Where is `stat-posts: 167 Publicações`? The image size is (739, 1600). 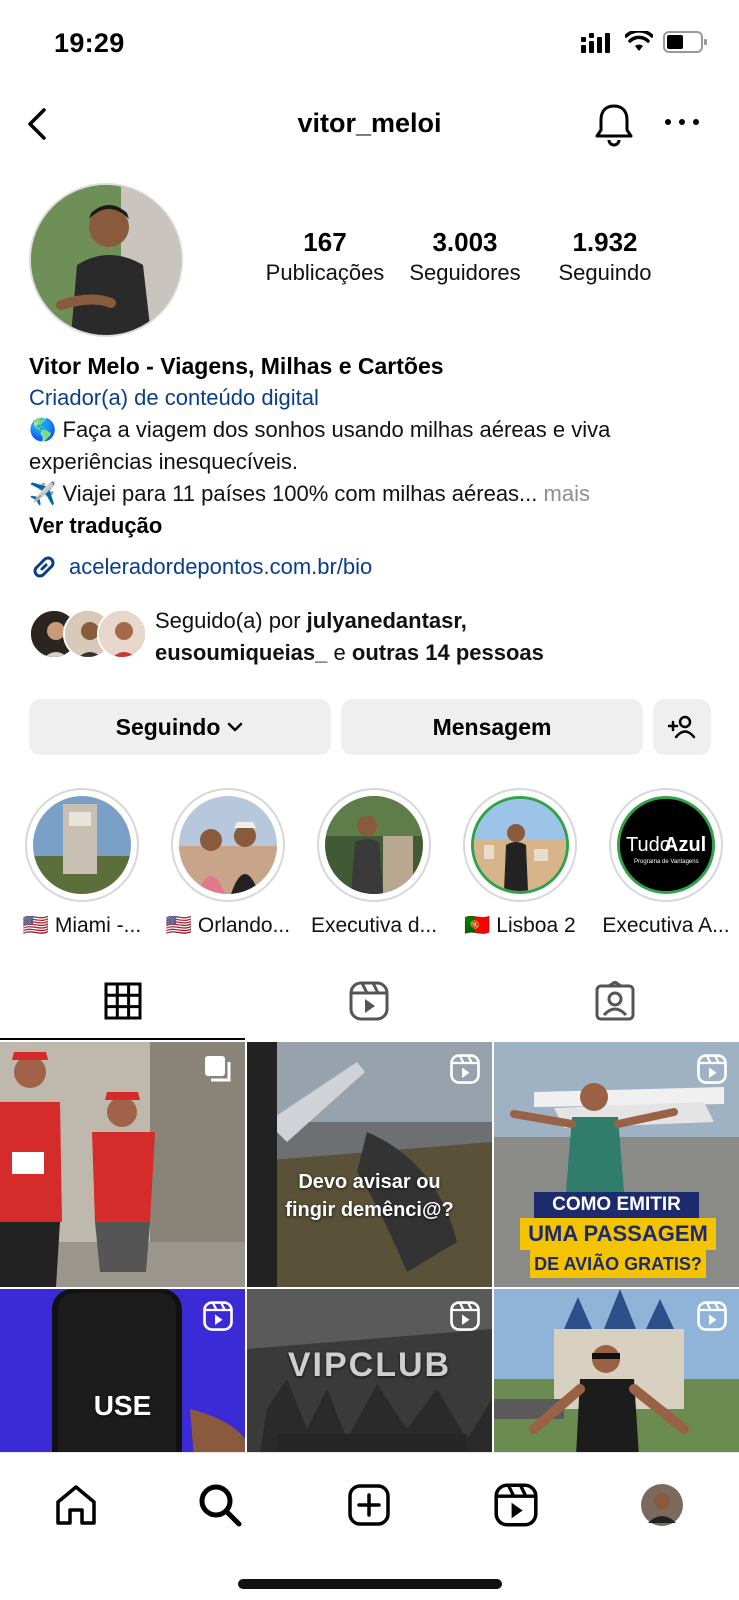 stat-posts: 167 Publicações is located at coordinates (325, 257).